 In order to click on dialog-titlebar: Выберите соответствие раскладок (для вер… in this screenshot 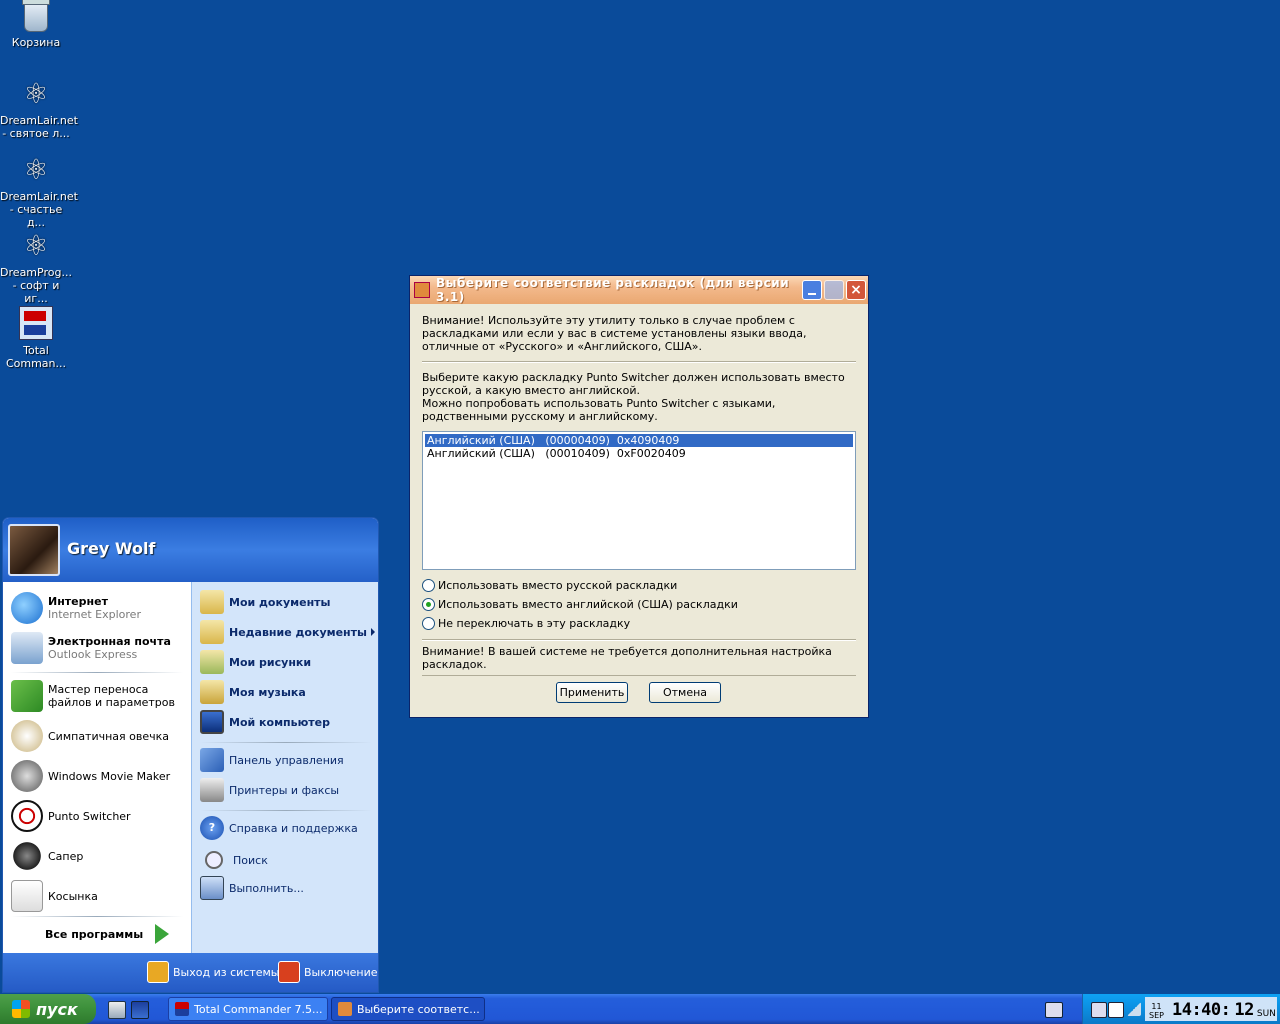, I will do `click(639, 290)`.